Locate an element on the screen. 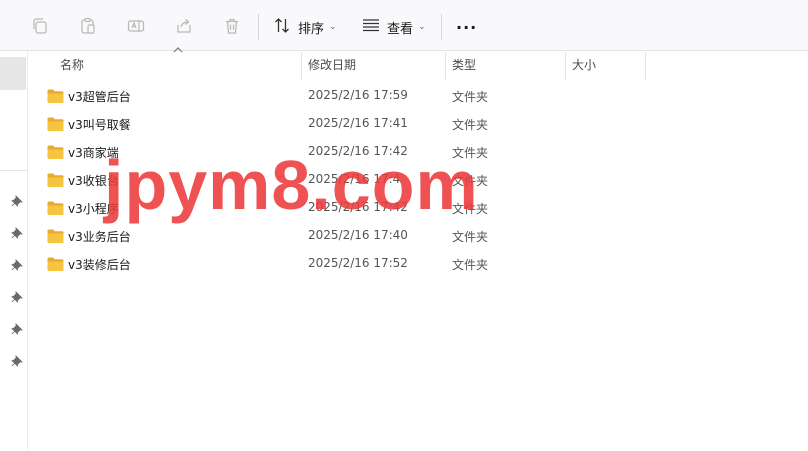  file-name: v3小程序 is located at coordinates (93, 209).